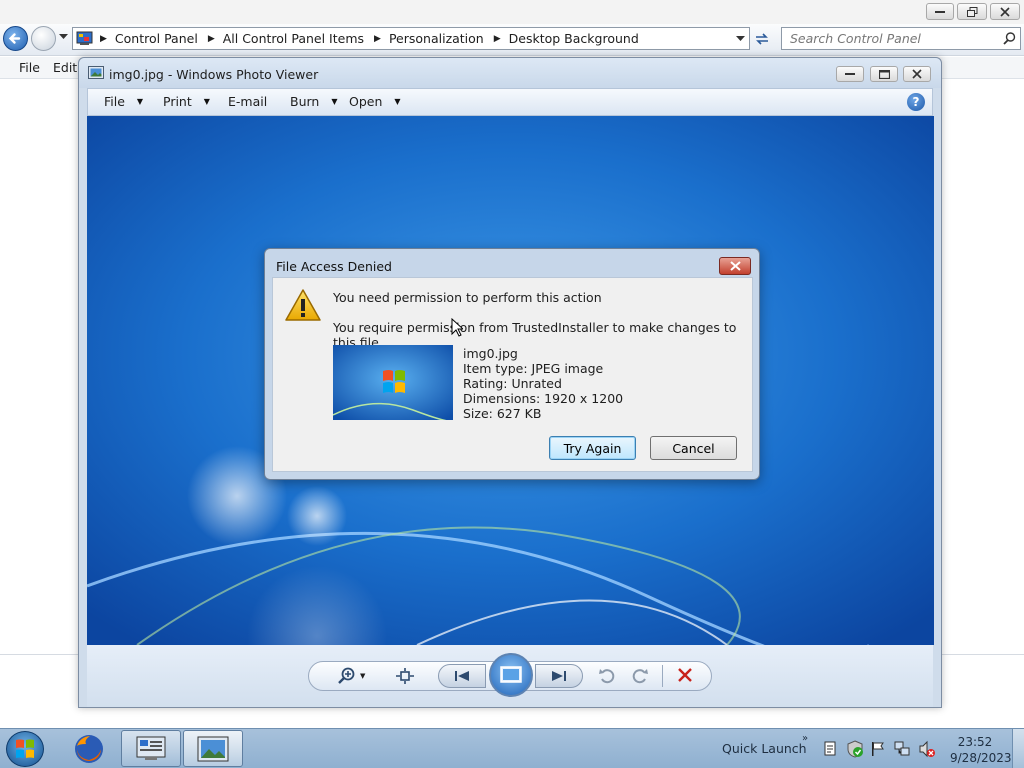 The image size is (1024, 768). I want to click on cmd-burn: Burn ▼, so click(314, 101).